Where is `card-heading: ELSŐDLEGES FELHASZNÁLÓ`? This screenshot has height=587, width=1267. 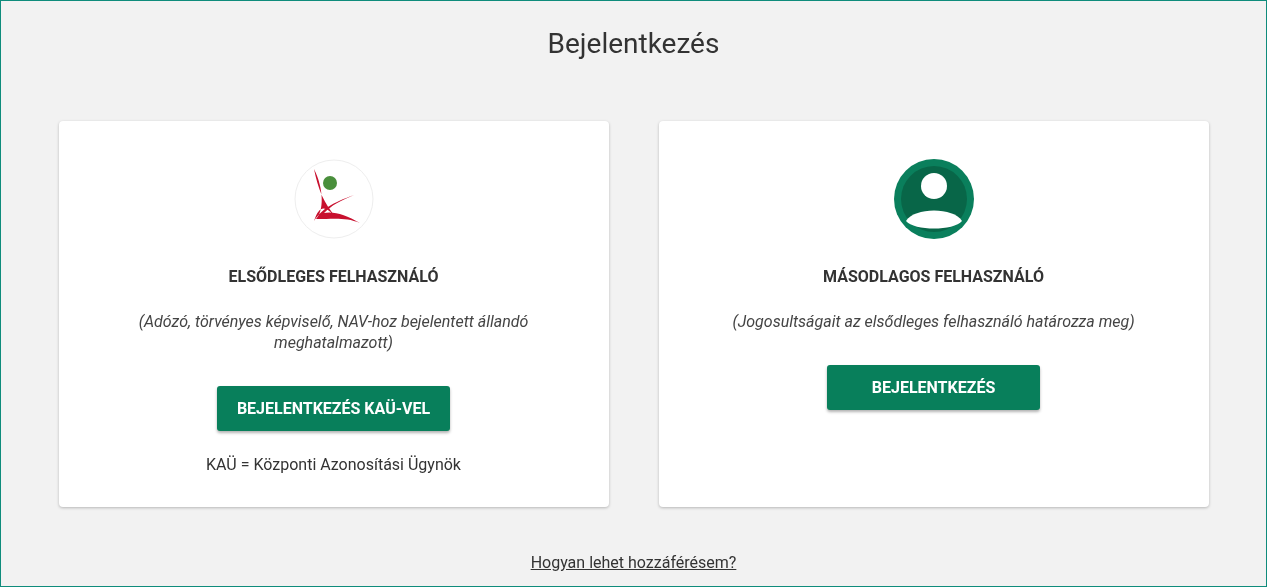
card-heading: ELSŐDLEGES FELHASZNÁLÓ is located at coordinates (333, 276).